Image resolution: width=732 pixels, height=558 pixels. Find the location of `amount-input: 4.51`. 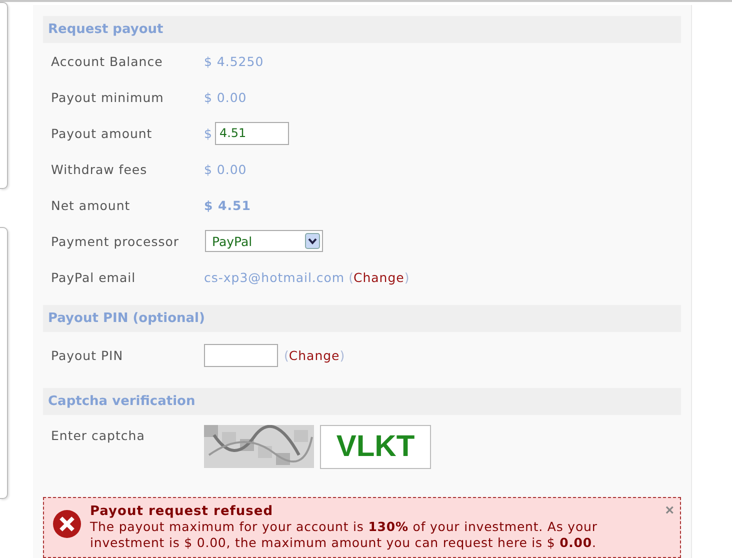

amount-input: 4.51 is located at coordinates (252, 133).